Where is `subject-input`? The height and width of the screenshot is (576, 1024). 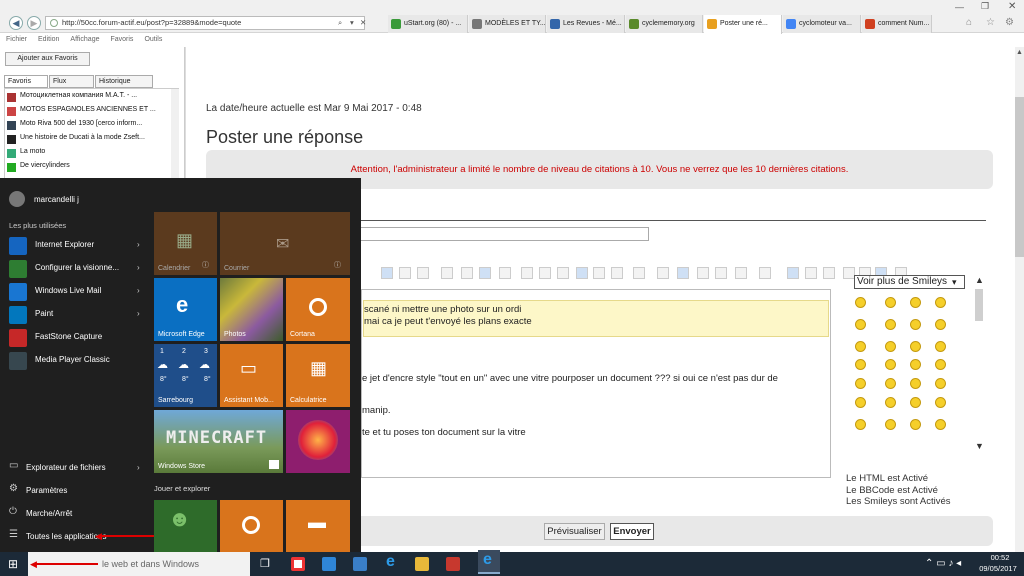
subject-input is located at coordinates (502, 234).